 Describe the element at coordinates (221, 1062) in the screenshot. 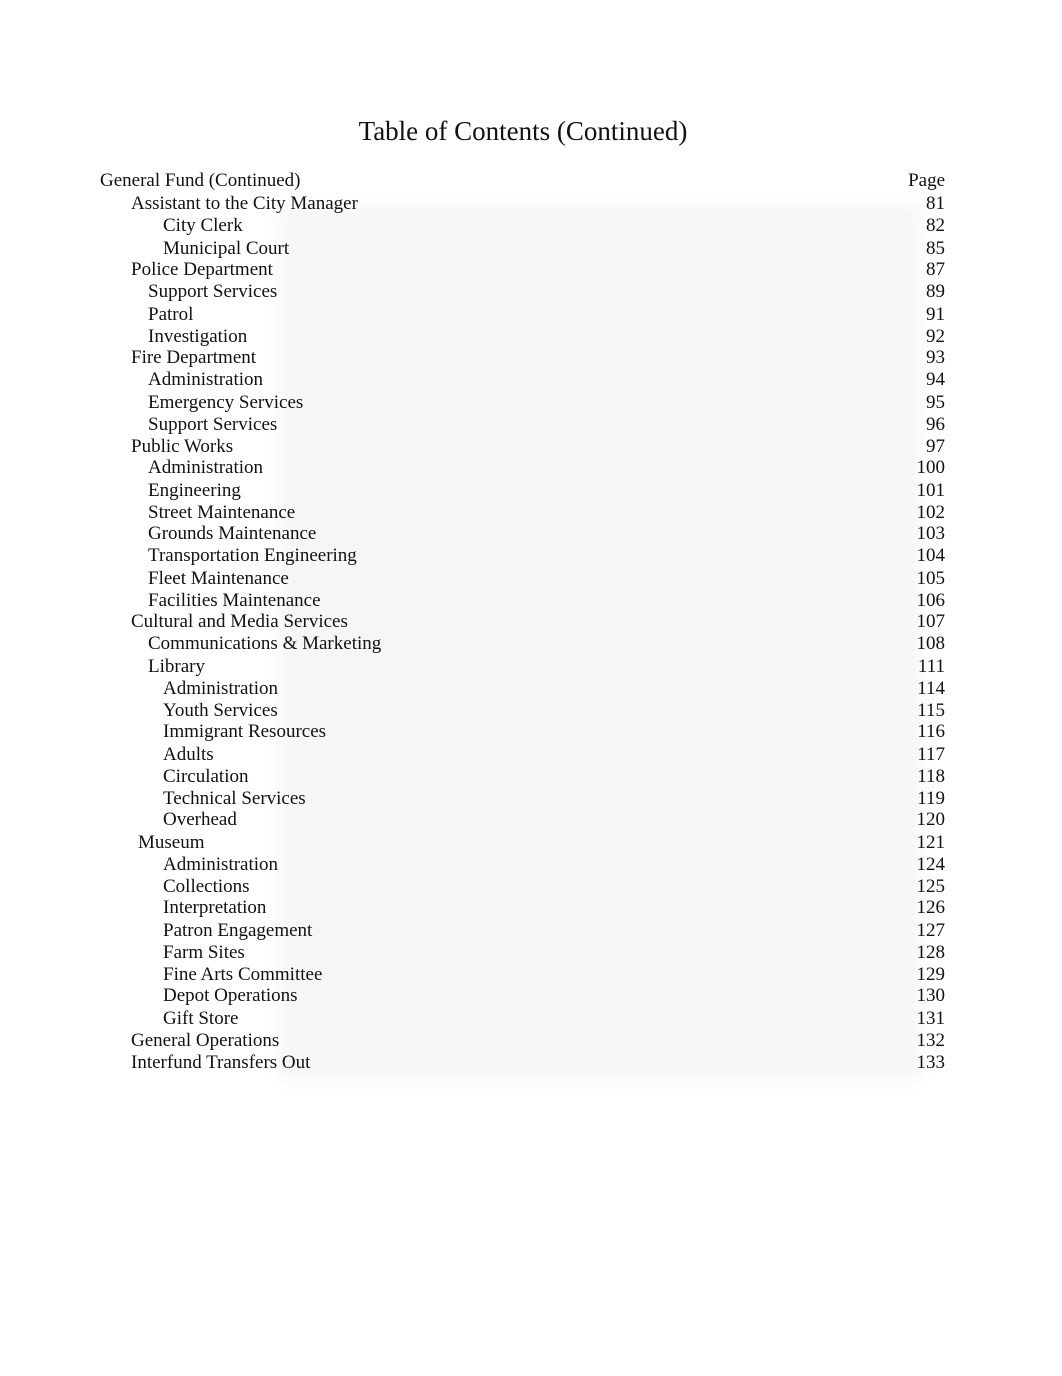

I see `toc-entry-label: Interfund Transfers Out` at that location.